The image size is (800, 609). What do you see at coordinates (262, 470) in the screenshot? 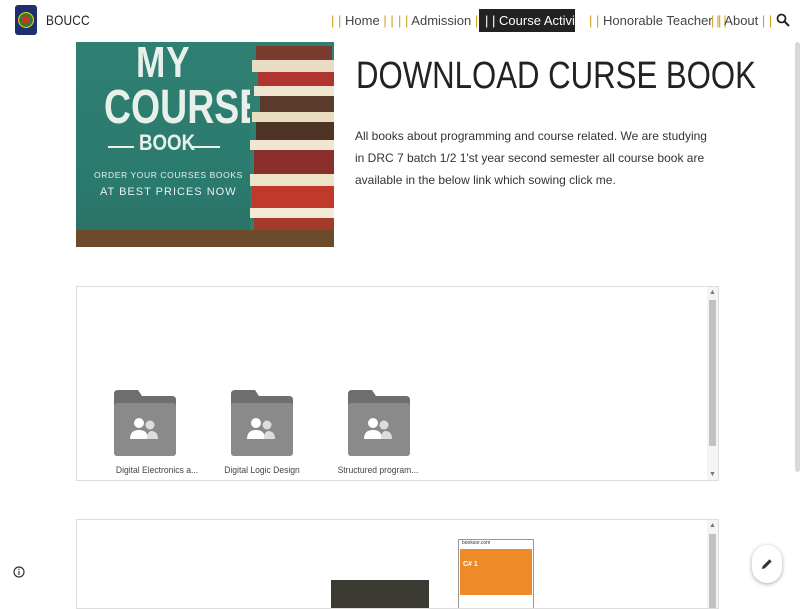
I see `folder-label: Digital Logic Design` at bounding box center [262, 470].